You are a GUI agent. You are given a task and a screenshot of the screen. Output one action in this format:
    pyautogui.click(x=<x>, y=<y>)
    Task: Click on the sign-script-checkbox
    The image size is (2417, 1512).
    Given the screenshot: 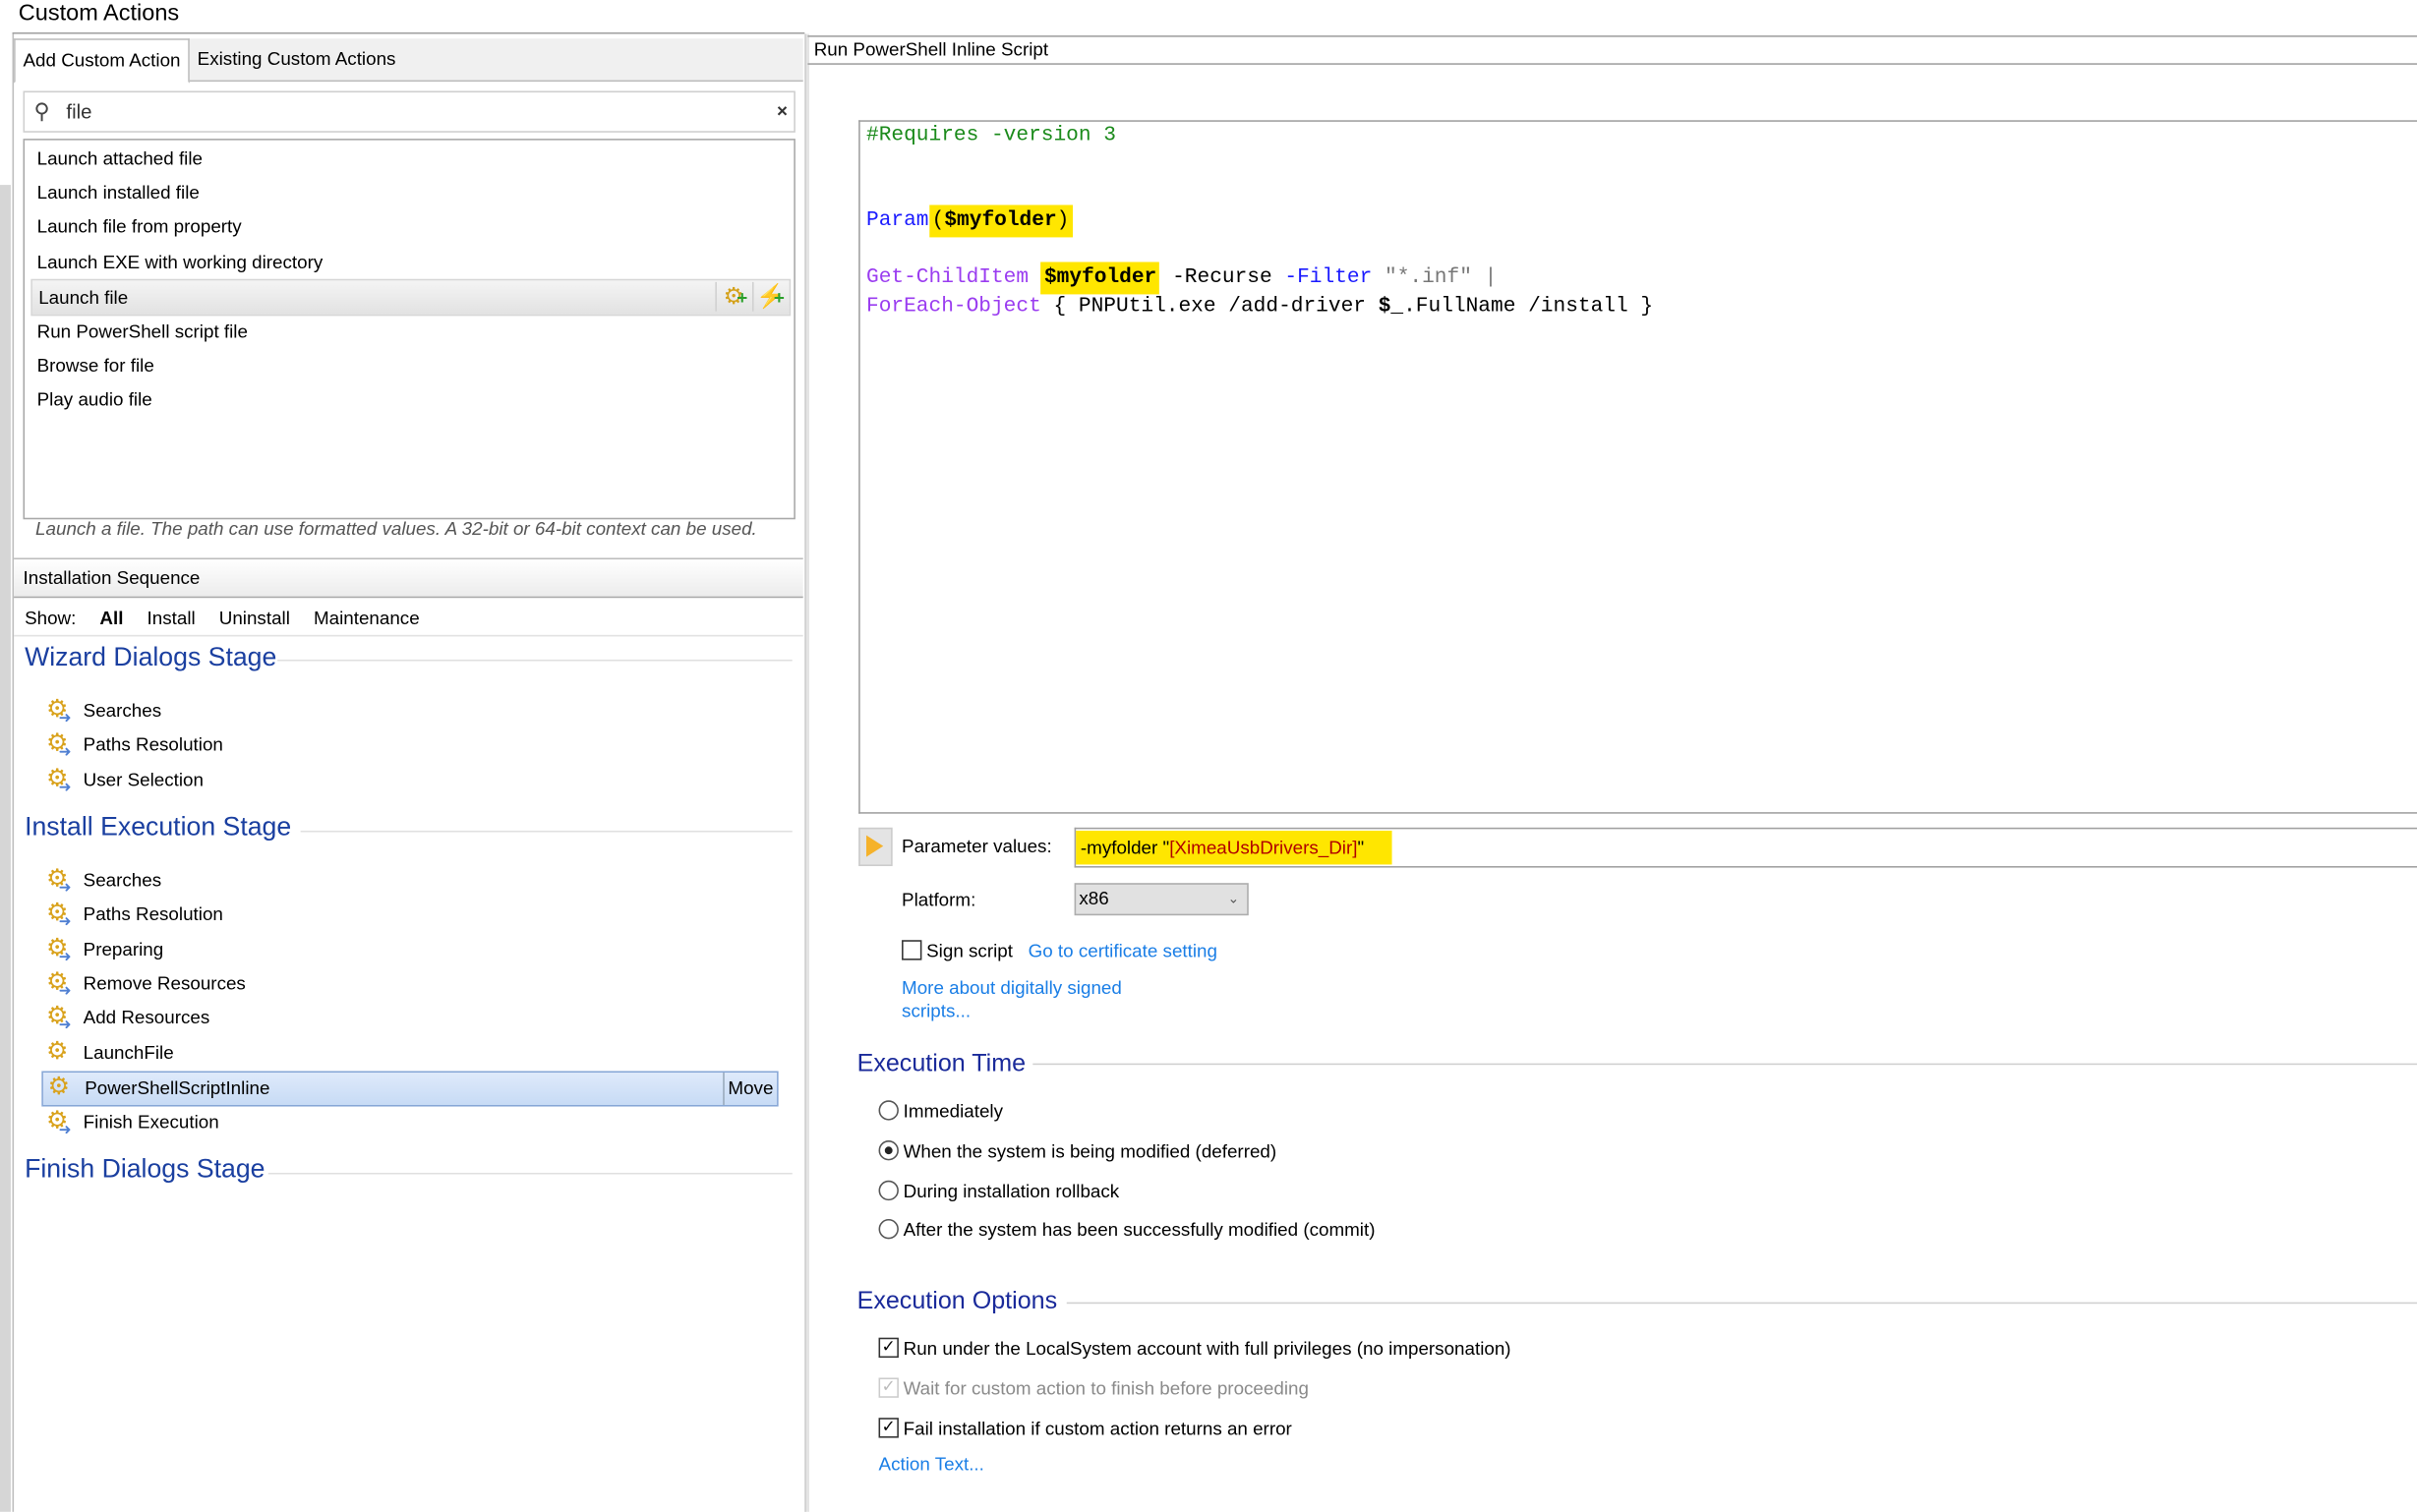 What is the action you would take?
    pyautogui.click(x=912, y=950)
    